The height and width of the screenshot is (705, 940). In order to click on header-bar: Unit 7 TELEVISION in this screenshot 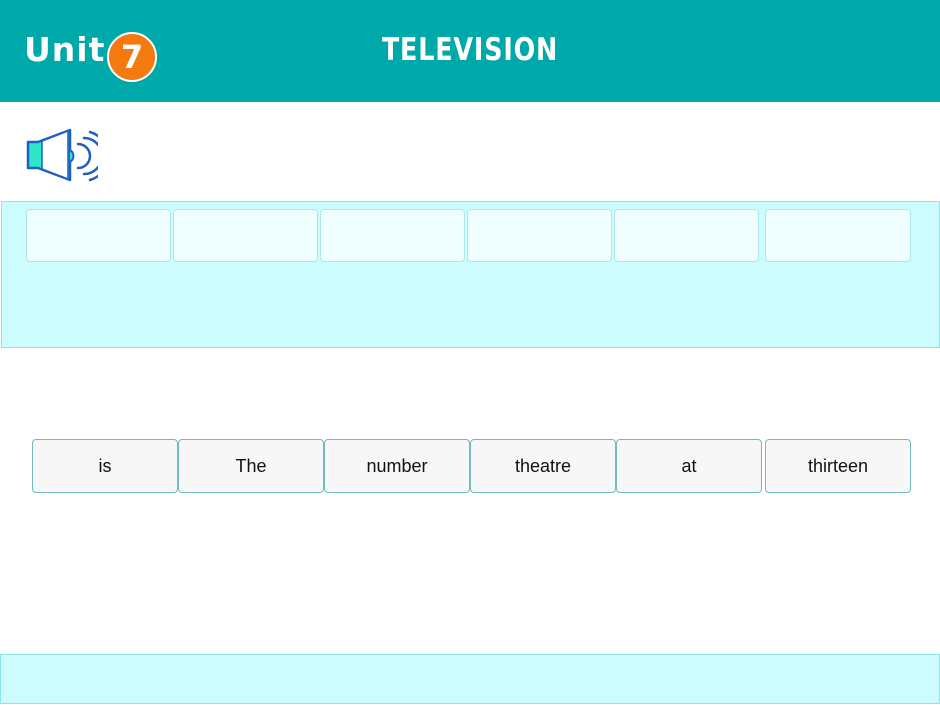, I will do `click(470, 51)`.